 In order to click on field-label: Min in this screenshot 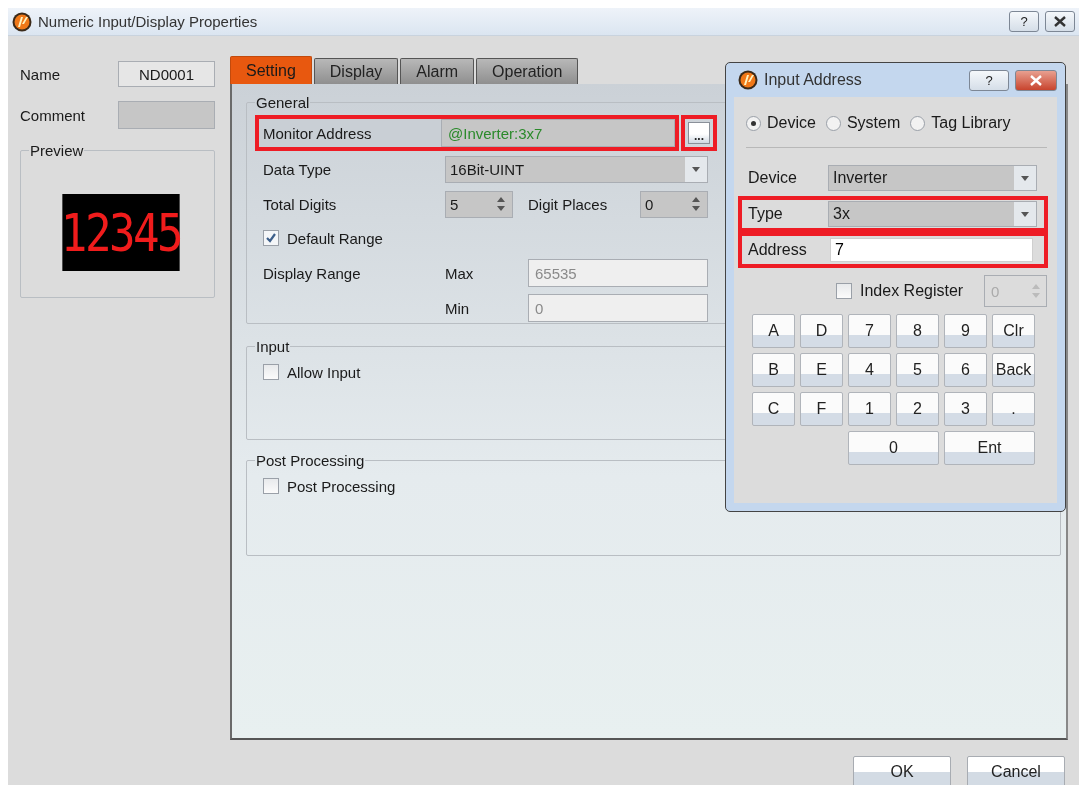, I will do `click(458, 308)`.